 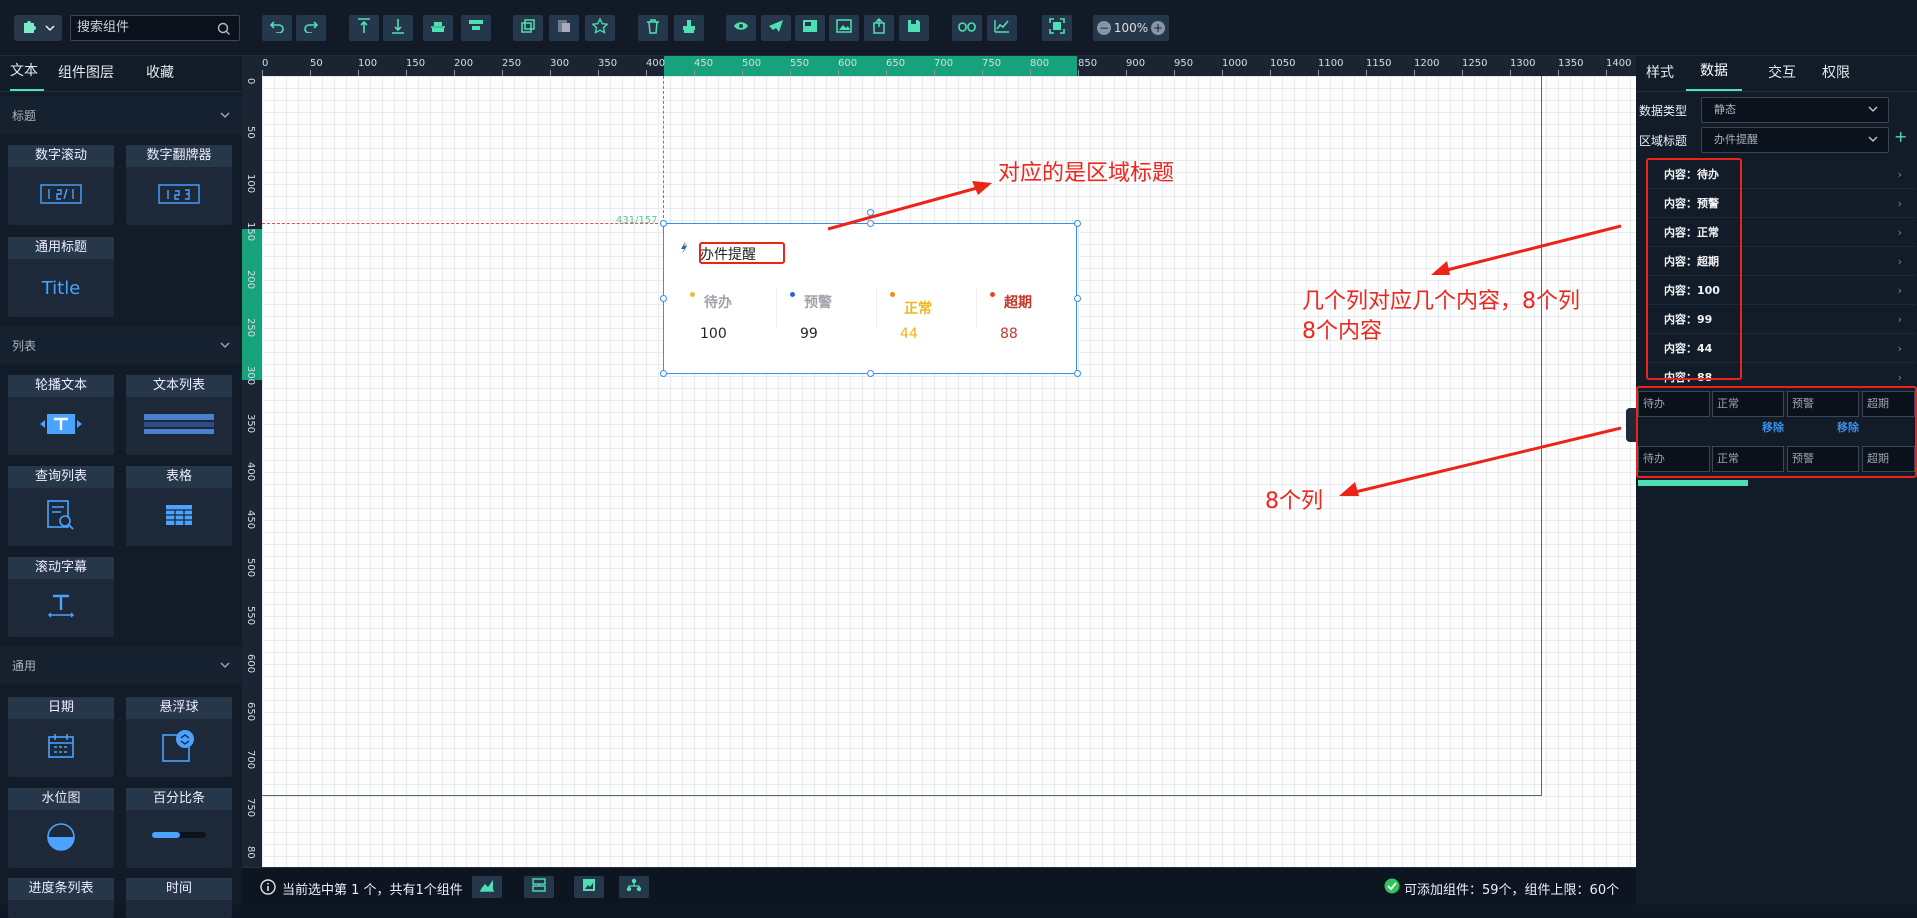 I want to click on section-title-label: 标题, so click(x=24, y=115).